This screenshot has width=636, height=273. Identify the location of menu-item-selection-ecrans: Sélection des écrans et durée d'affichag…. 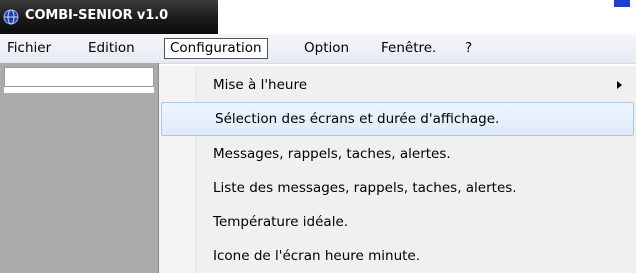
(397, 119).